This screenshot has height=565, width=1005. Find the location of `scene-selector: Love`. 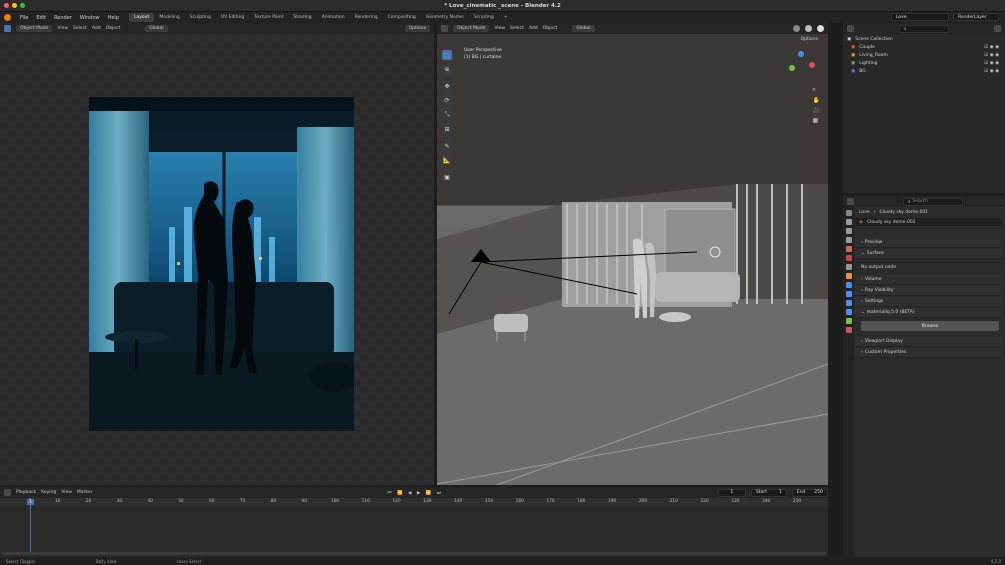

scene-selector: Love is located at coordinates (920, 17).